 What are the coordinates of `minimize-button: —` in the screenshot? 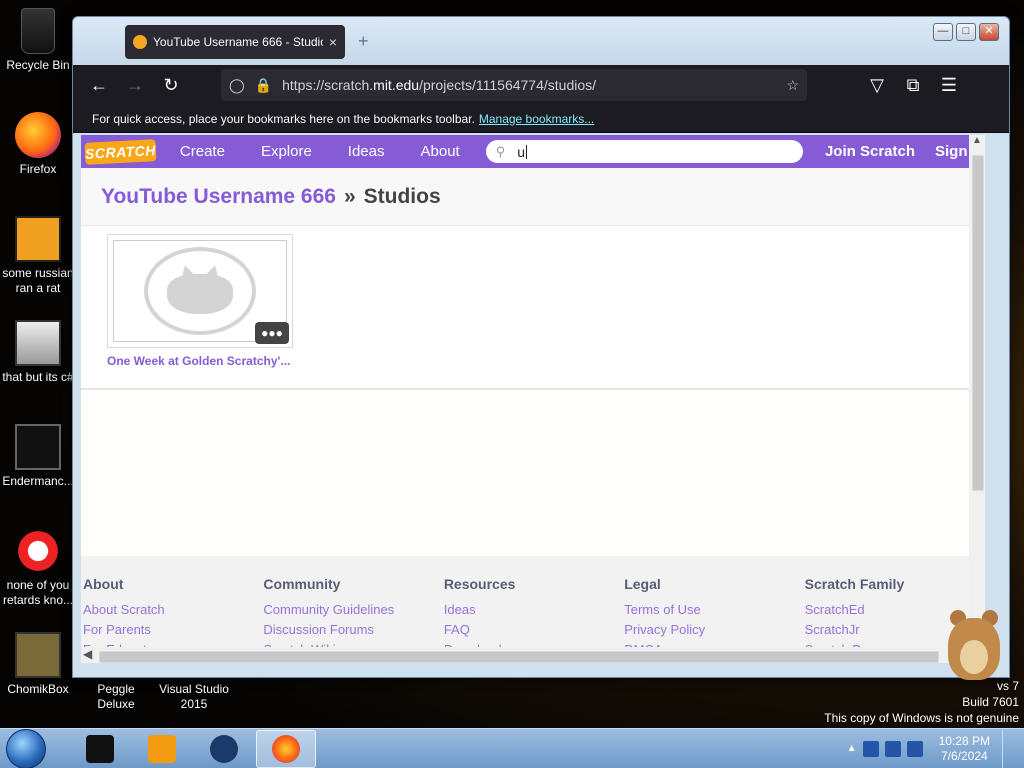 It's located at (943, 32).